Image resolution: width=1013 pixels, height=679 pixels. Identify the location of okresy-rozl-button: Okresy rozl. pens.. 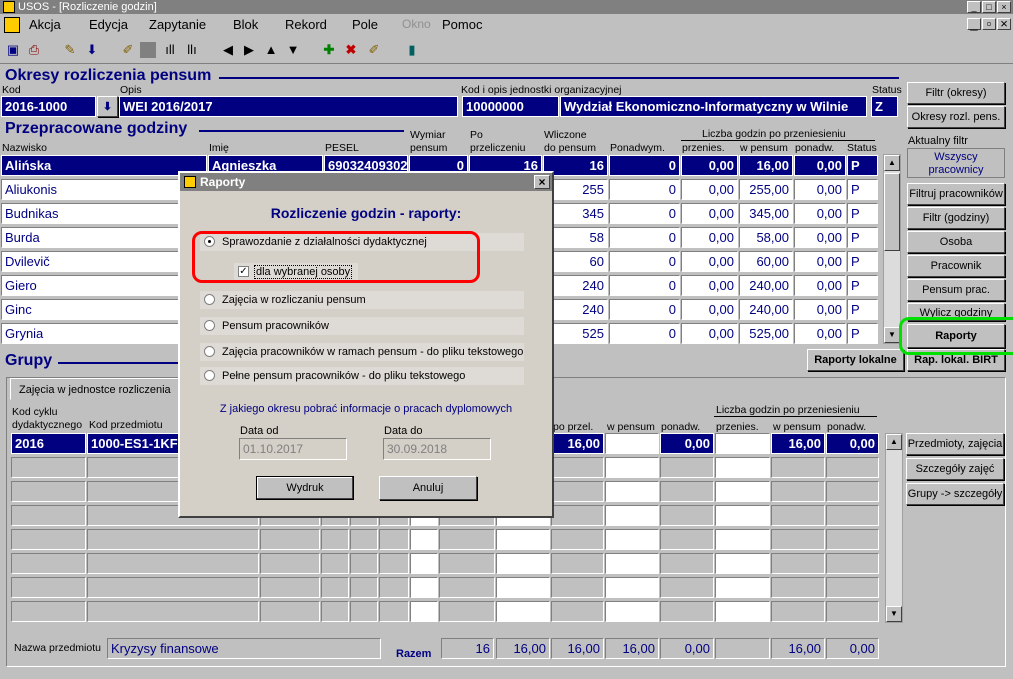
(956, 117).